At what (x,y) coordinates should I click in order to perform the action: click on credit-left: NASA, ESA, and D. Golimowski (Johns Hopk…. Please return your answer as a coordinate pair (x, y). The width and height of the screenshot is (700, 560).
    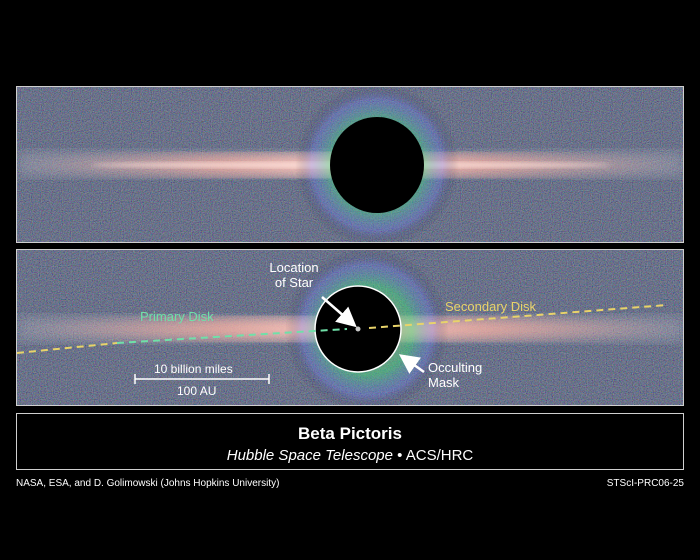
    Looking at the image, I should click on (148, 483).